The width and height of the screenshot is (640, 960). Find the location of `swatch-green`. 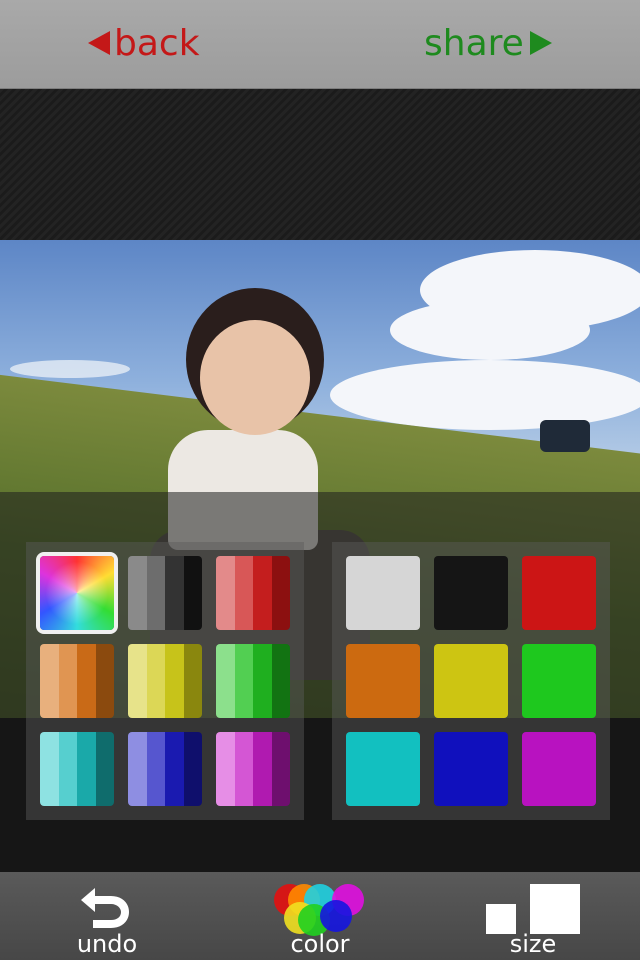

swatch-green is located at coordinates (559, 681).